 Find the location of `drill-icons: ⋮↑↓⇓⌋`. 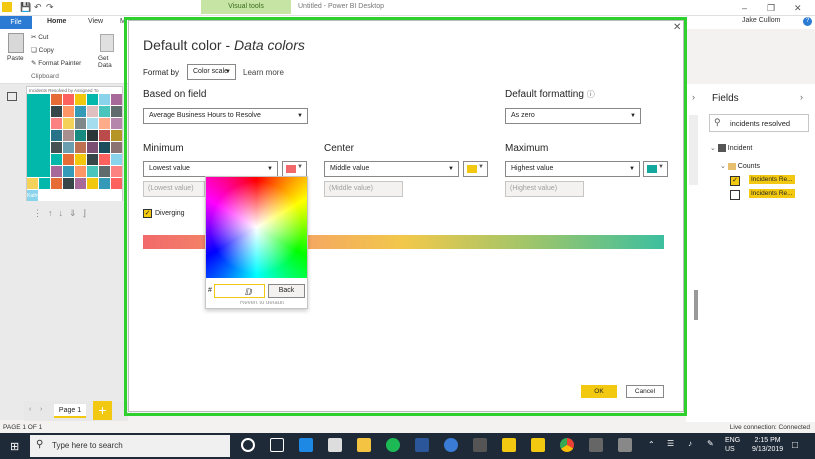

drill-icons: ⋮↑↓⇓⌋ is located at coordinates (62, 213).